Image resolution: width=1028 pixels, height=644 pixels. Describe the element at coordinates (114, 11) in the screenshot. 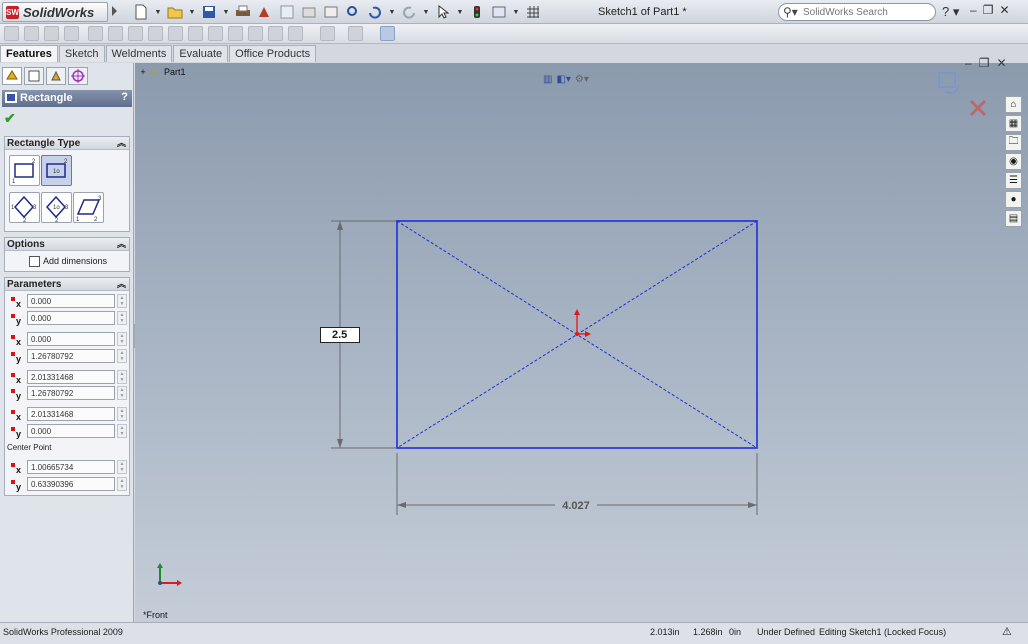

I see `menu-expand-arrow-icon` at that location.